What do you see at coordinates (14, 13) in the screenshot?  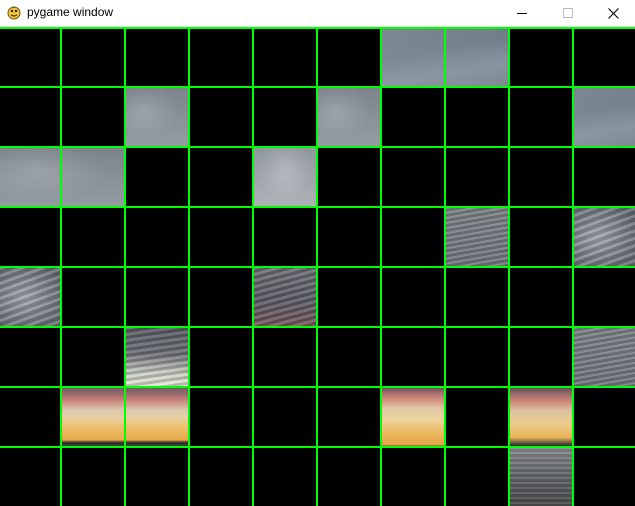 I see `pygame-snake-icon` at bounding box center [14, 13].